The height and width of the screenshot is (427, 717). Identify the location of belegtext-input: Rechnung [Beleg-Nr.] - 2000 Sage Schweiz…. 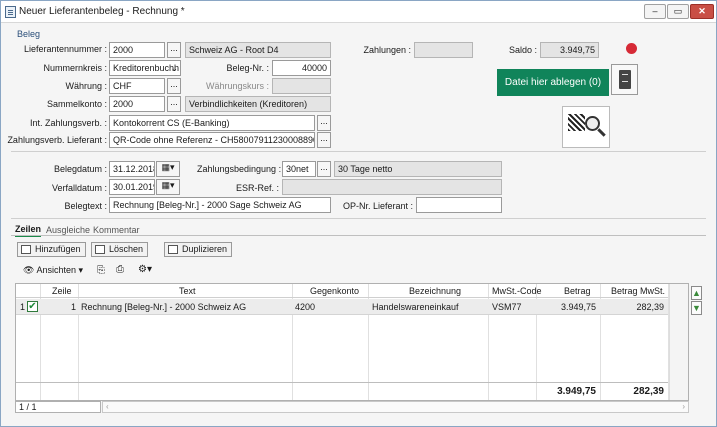
(220, 205).